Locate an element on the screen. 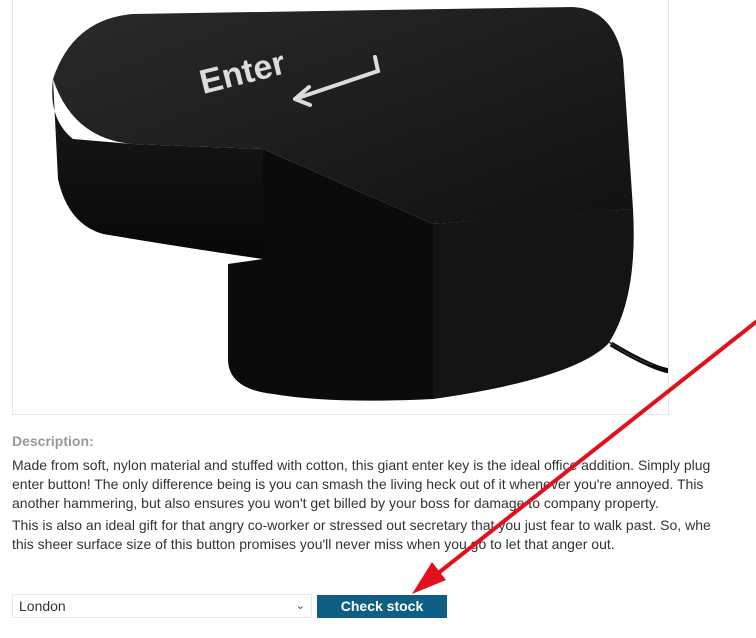  store-select-value: London is located at coordinates (42, 606).